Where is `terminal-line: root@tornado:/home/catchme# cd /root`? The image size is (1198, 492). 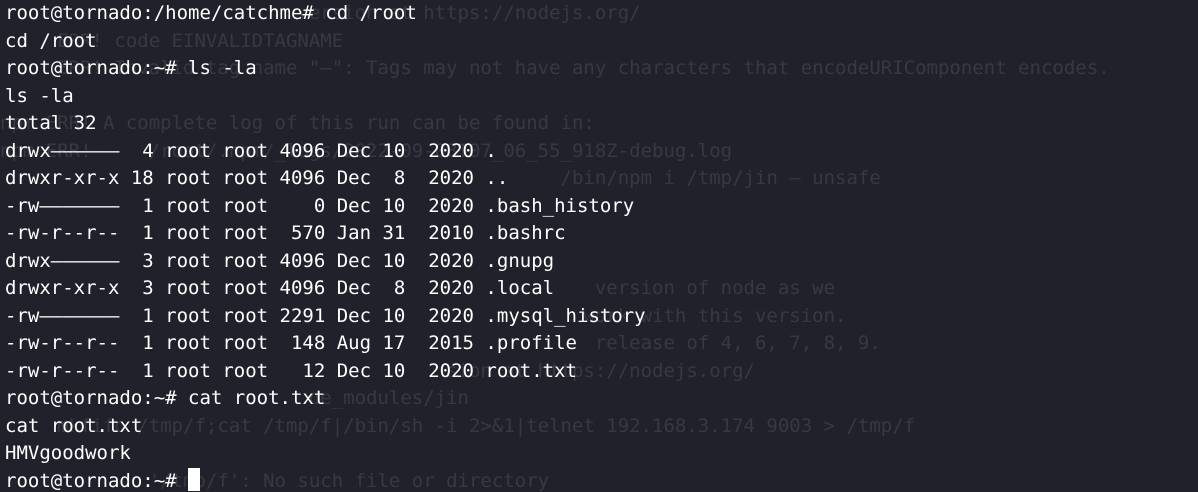 terminal-line: root@tornado:/home/catchme# cd /root is located at coordinates (211, 13).